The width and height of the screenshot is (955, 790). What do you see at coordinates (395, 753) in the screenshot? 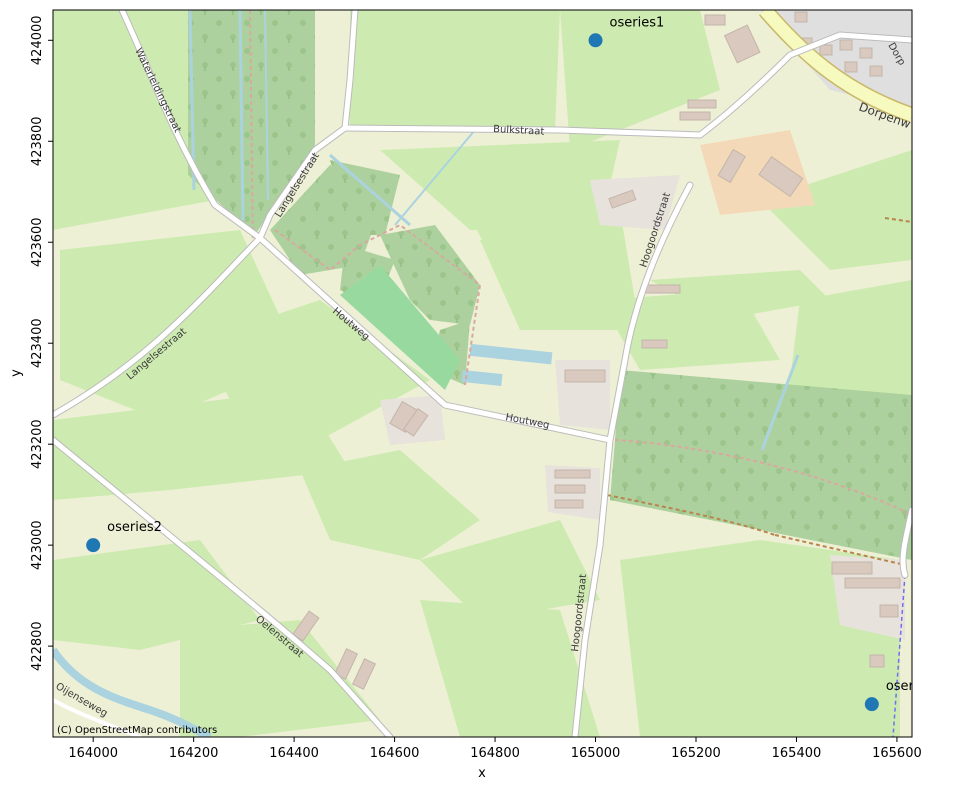
I see `x-tick-label: 164600` at bounding box center [395, 753].